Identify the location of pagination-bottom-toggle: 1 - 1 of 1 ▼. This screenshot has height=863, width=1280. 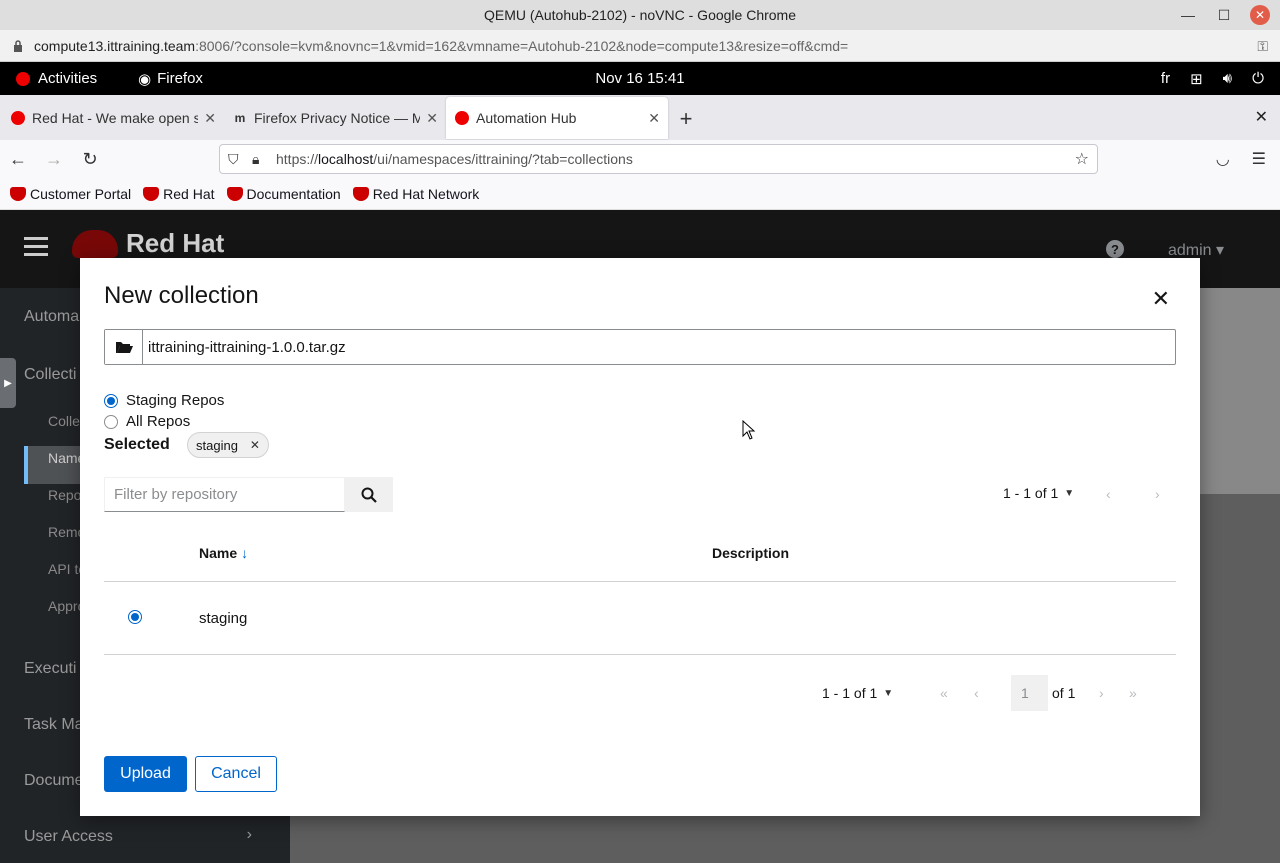
(857, 693).